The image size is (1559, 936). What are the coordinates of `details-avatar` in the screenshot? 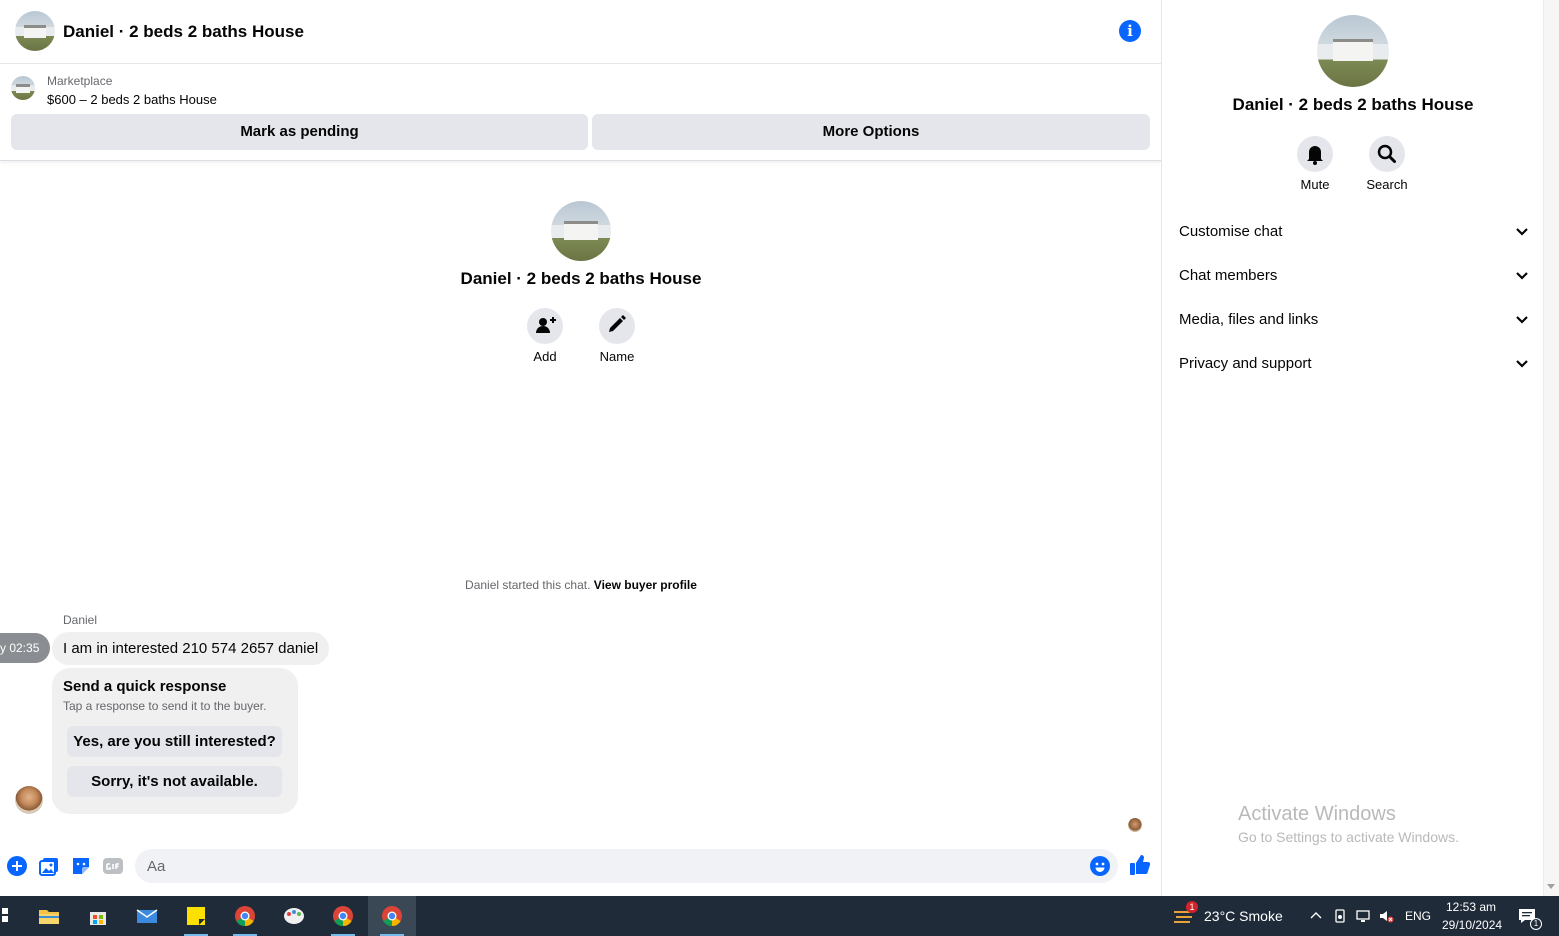 It's located at (1353, 51).